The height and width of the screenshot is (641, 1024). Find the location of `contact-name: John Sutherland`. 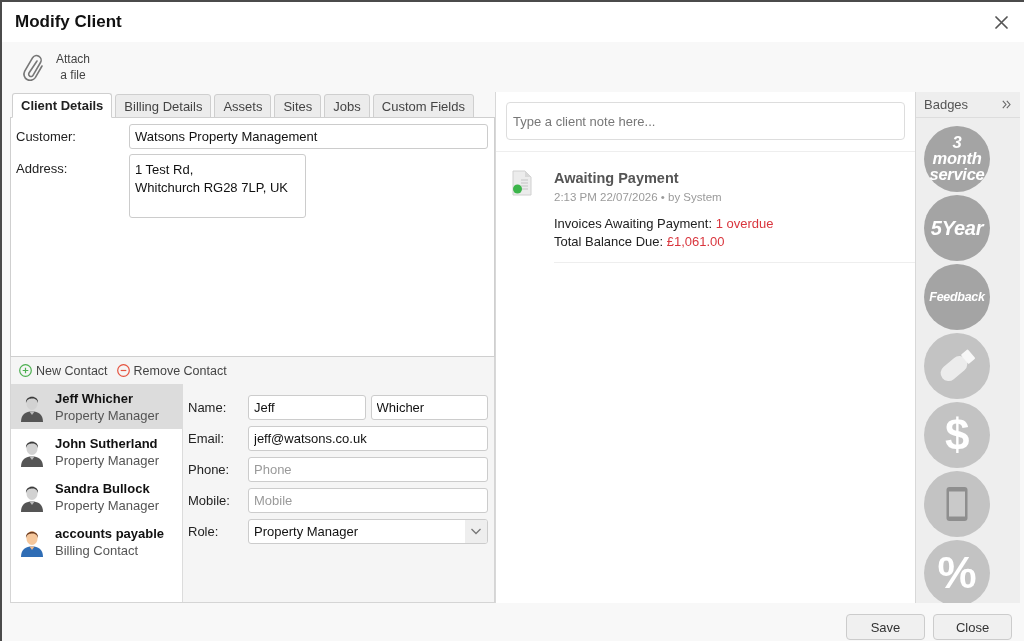

contact-name: John Sutherland is located at coordinates (107, 443).